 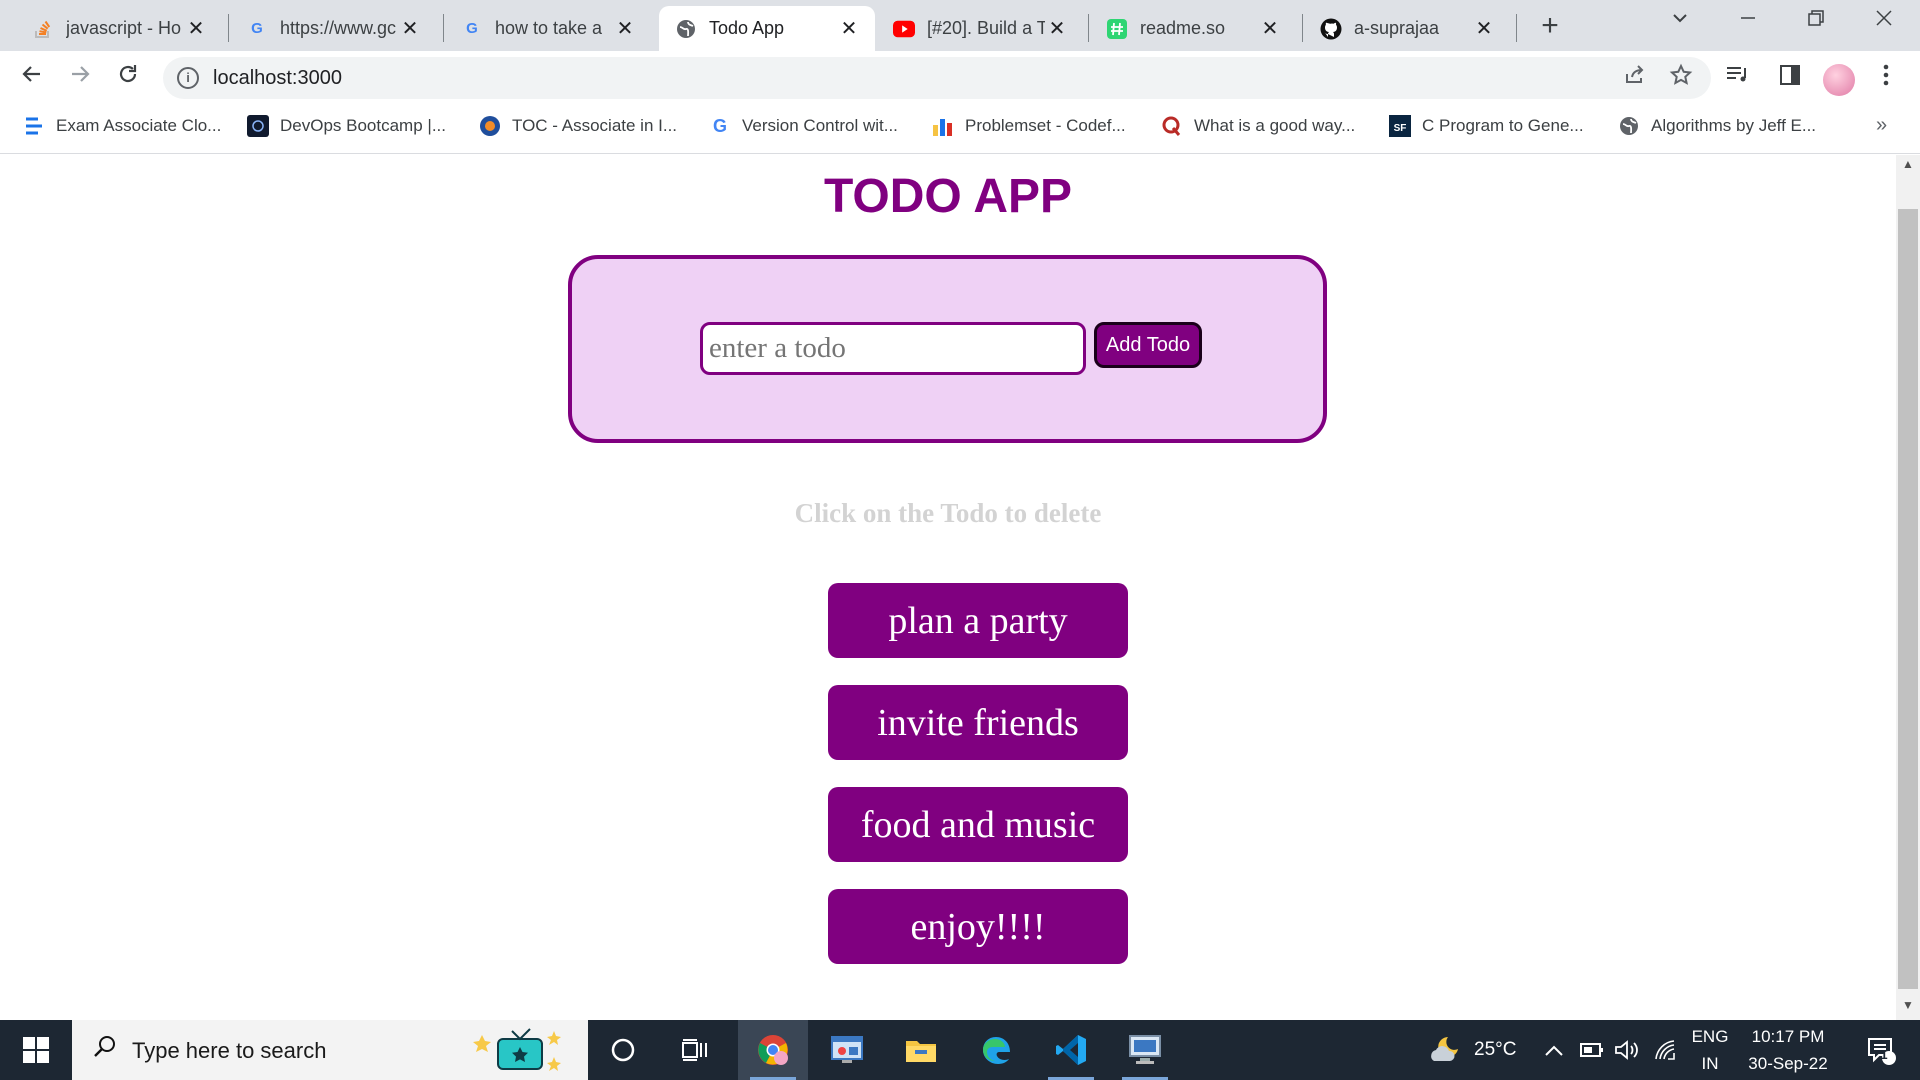 What do you see at coordinates (1748, 22) in the screenshot?
I see `minimize-button` at bounding box center [1748, 22].